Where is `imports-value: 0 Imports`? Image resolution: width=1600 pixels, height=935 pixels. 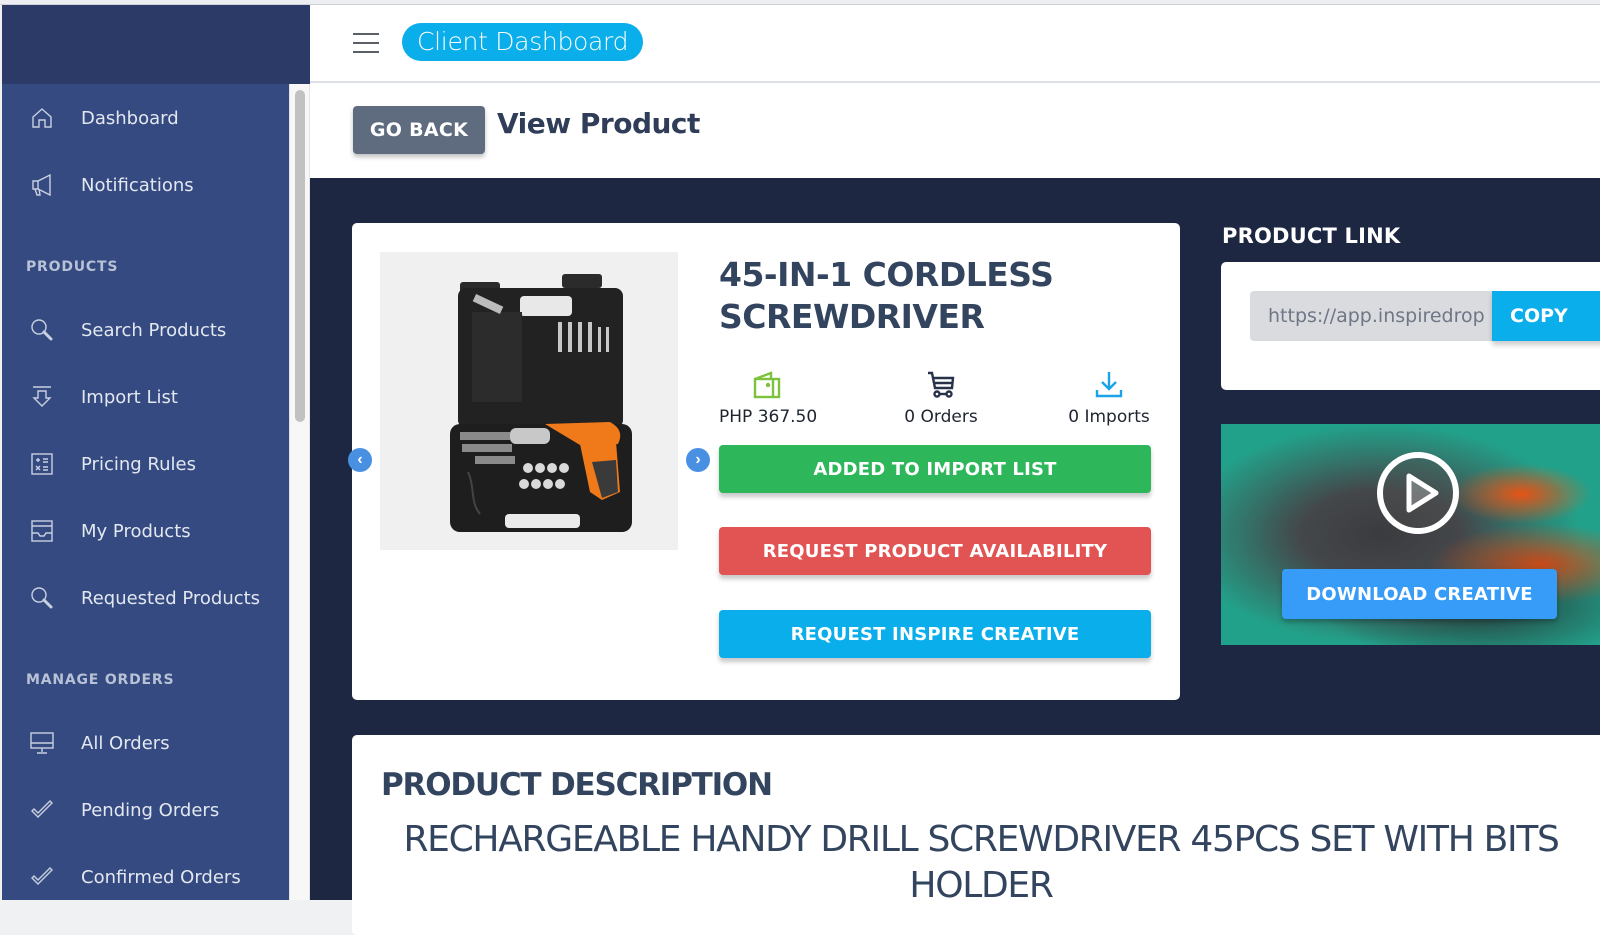
imports-value: 0 Imports is located at coordinates (1109, 417).